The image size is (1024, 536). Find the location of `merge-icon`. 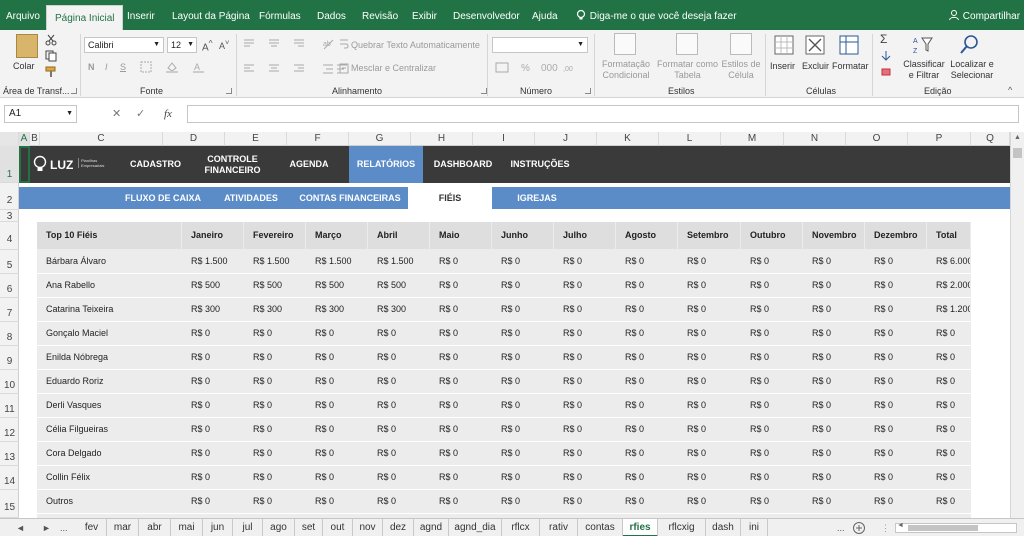

merge-icon is located at coordinates (344, 69).